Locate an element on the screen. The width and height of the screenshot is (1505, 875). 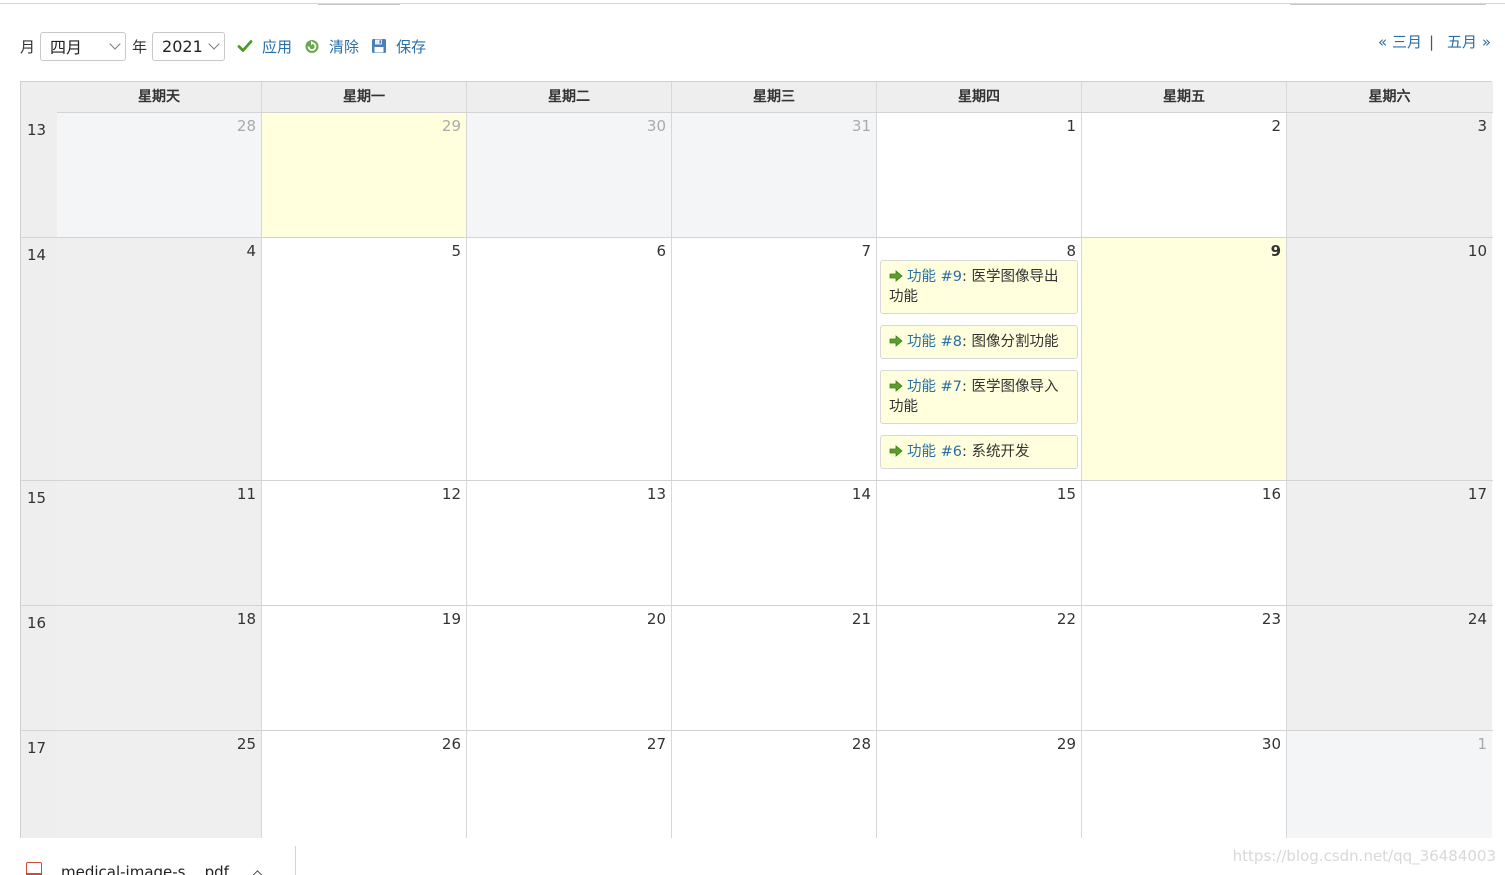
day-number: 23 is located at coordinates (1271, 619).